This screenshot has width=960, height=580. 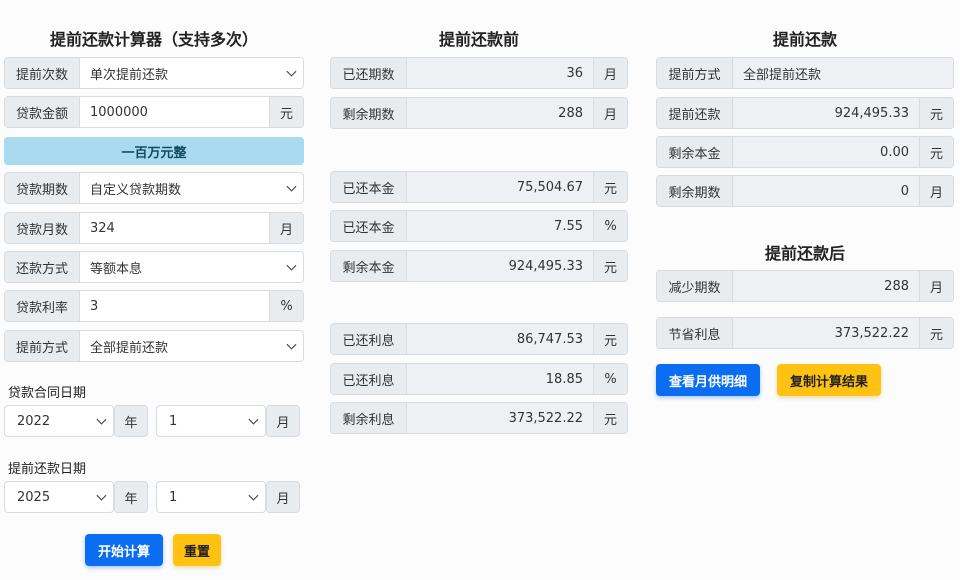 I want to click on prepay-month-value: 1, so click(x=173, y=497).